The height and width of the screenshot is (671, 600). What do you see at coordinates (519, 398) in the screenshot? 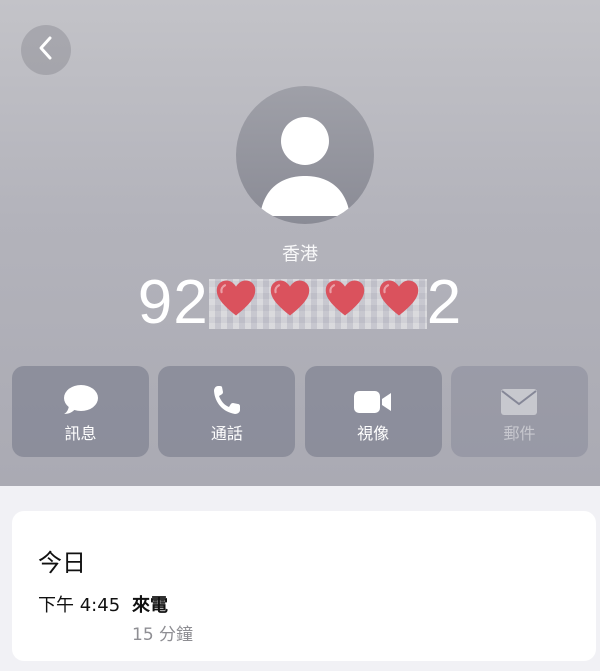
I see `mail-icon` at bounding box center [519, 398].